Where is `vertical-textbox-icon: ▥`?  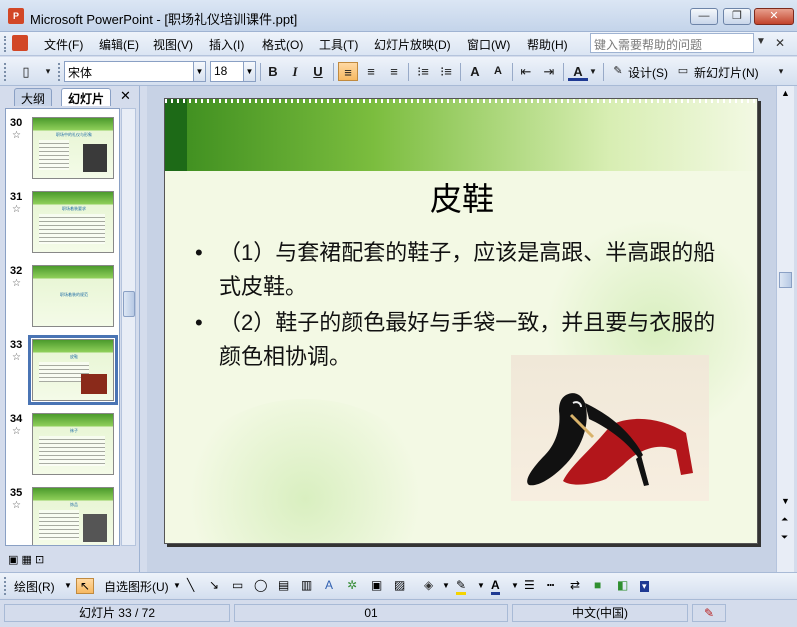
vertical-textbox-icon: ▥ is located at coordinates (306, 585).